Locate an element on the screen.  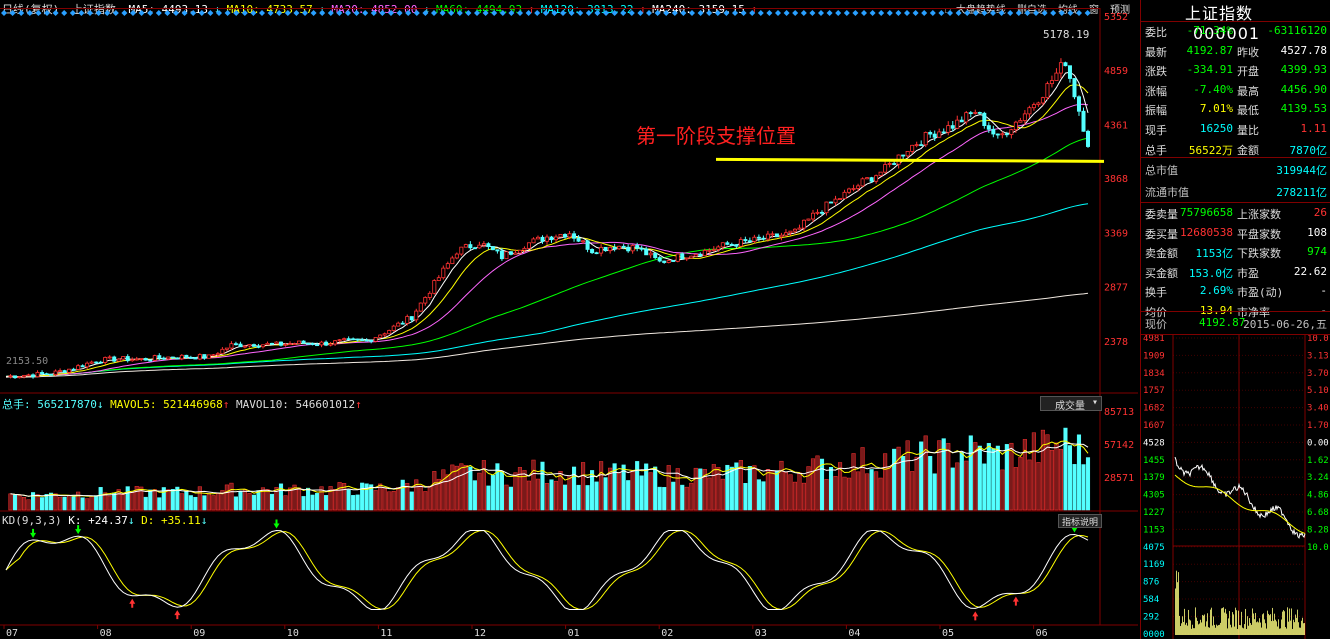
price-tick-label: 5352 is located at coordinates (1116, 17).